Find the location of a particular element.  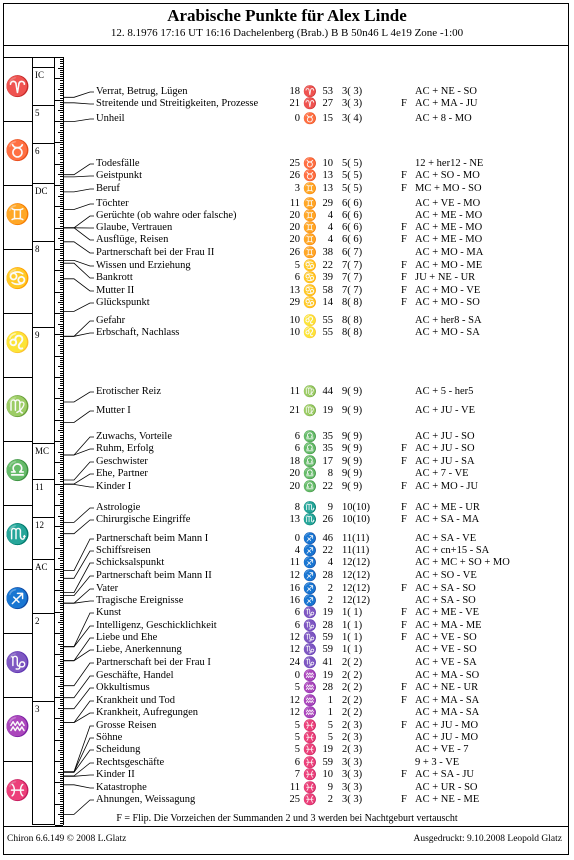

point-sign-icon: ♏ is located at coordinates (310, 508).